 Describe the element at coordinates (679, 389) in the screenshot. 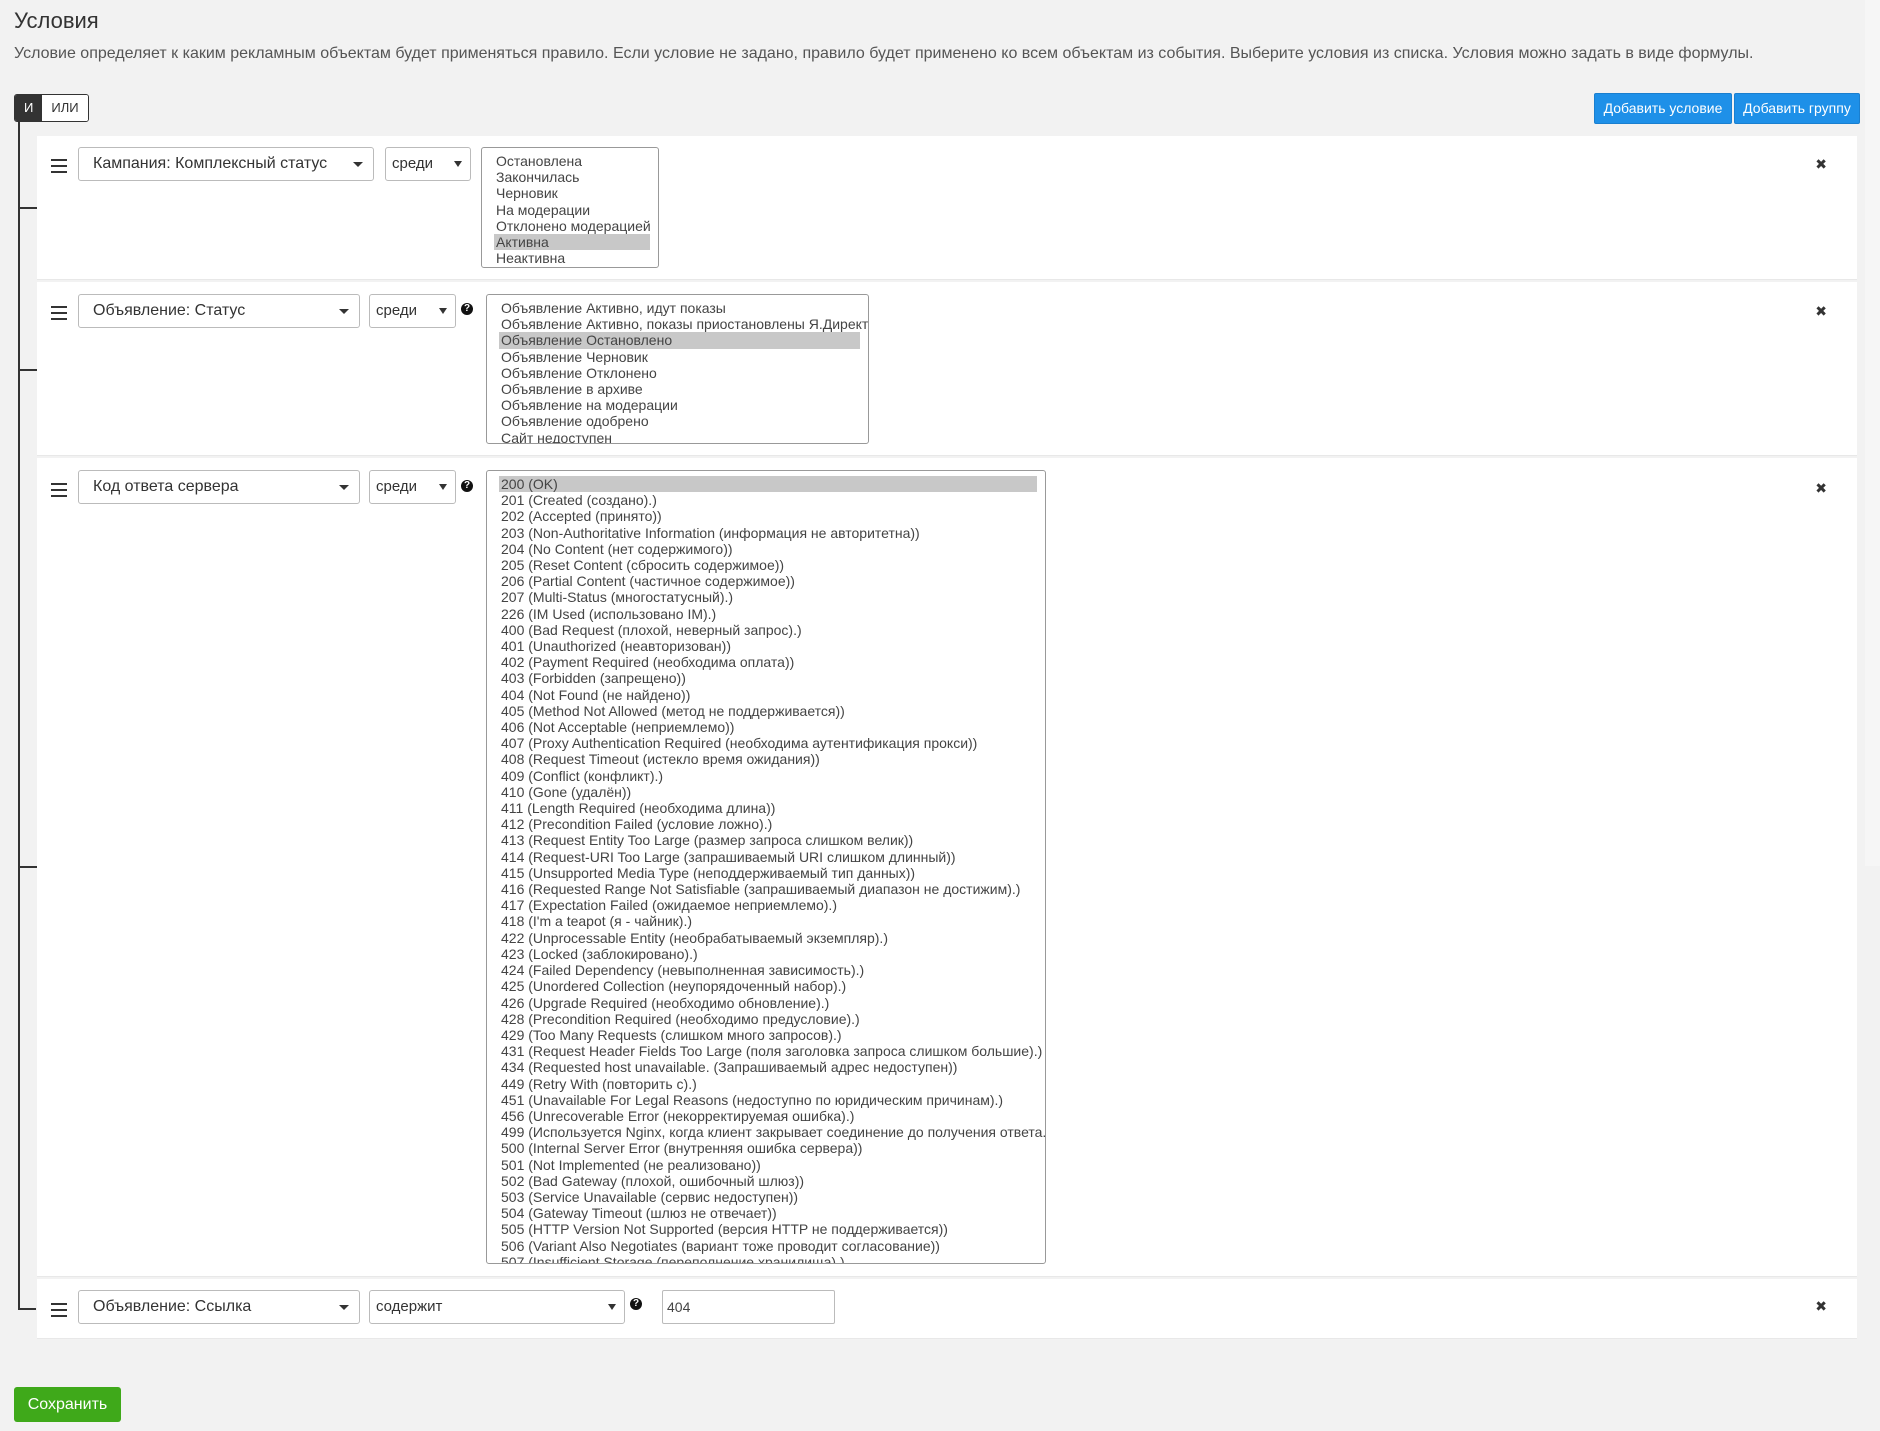

I see `listbox-option: Объявление в архиве` at that location.